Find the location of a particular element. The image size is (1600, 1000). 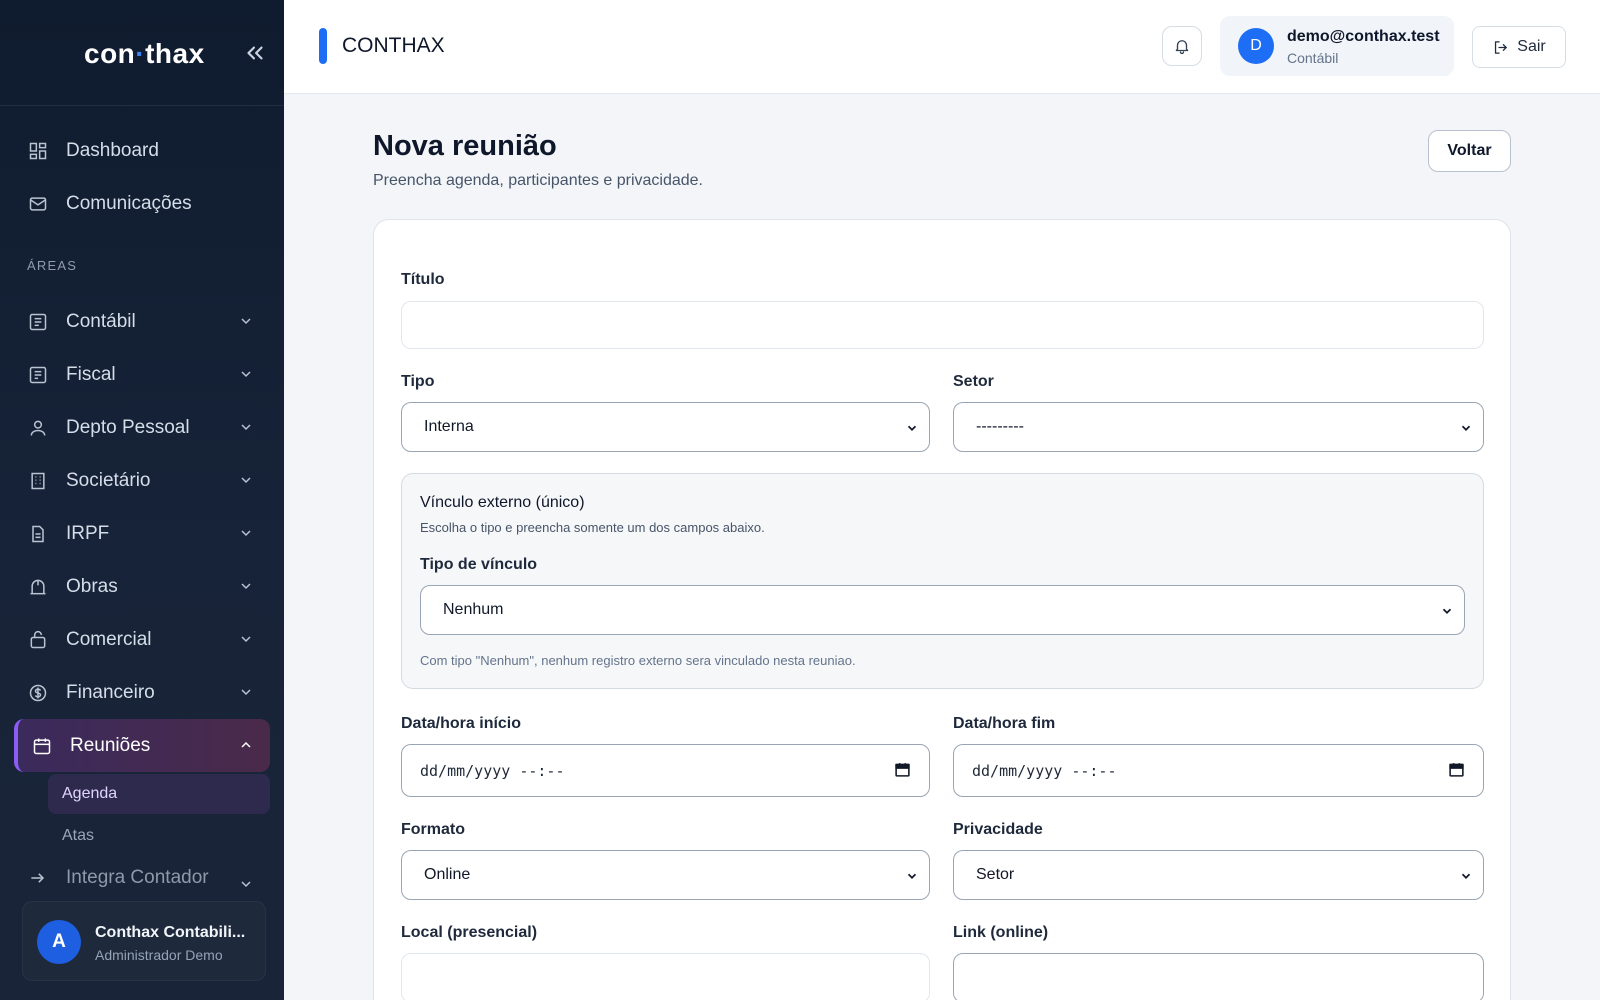

receipt-icon is located at coordinates (38, 374).